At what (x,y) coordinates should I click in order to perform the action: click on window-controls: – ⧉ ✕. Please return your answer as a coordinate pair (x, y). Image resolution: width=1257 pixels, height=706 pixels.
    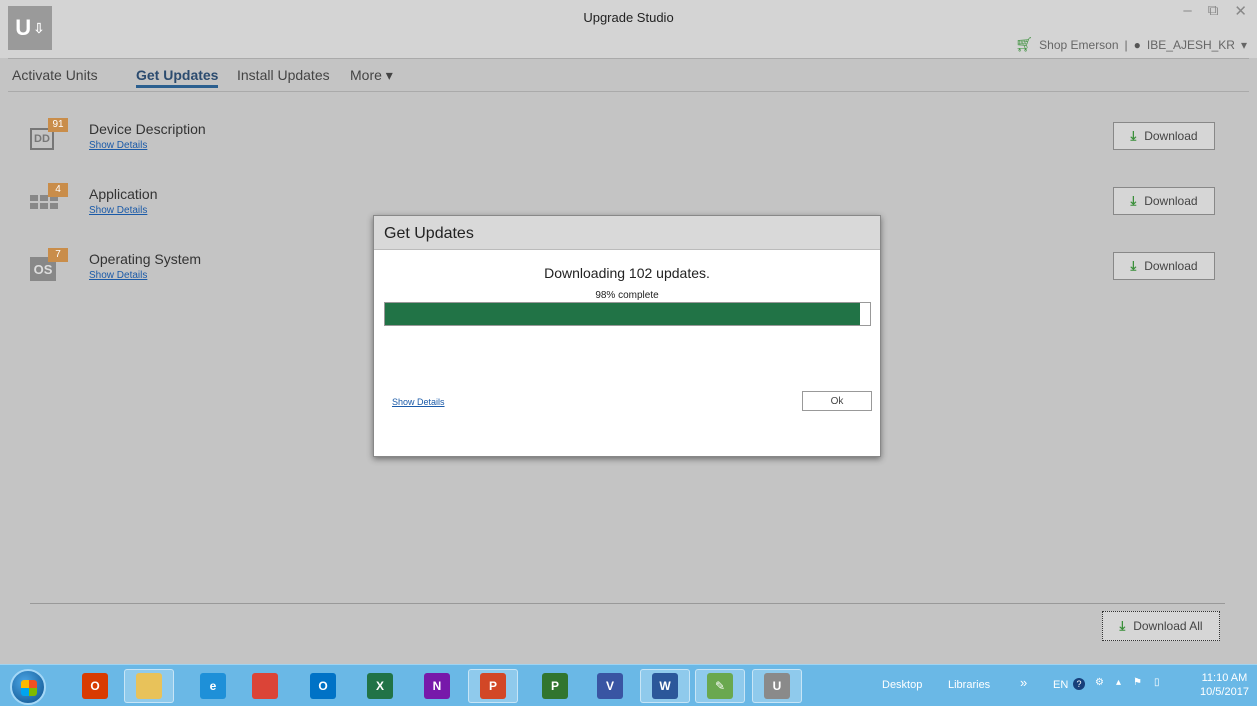
    Looking at the image, I should click on (1215, 11).